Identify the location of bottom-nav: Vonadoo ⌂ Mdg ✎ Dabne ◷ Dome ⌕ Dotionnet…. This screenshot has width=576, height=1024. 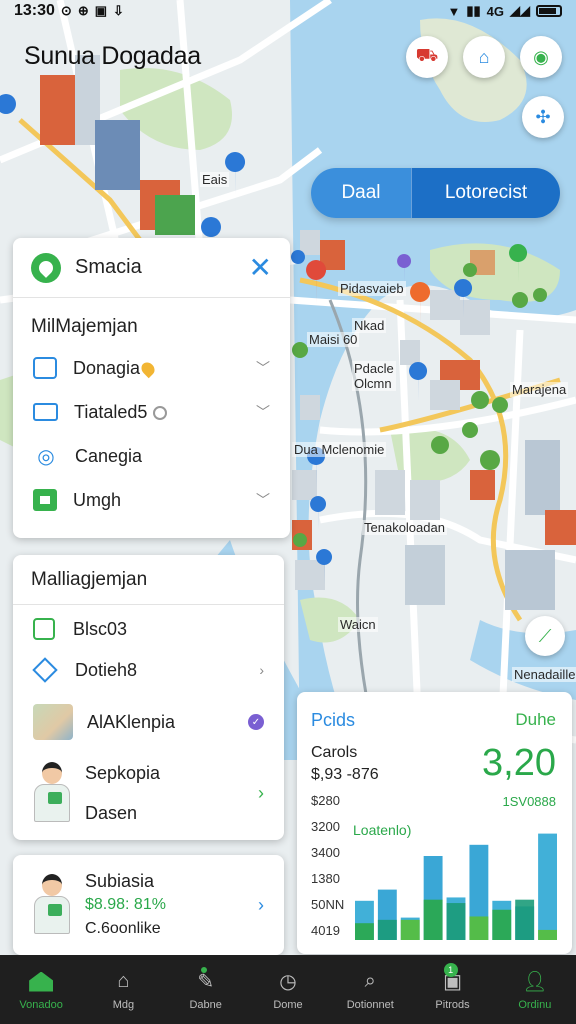
(288, 989).